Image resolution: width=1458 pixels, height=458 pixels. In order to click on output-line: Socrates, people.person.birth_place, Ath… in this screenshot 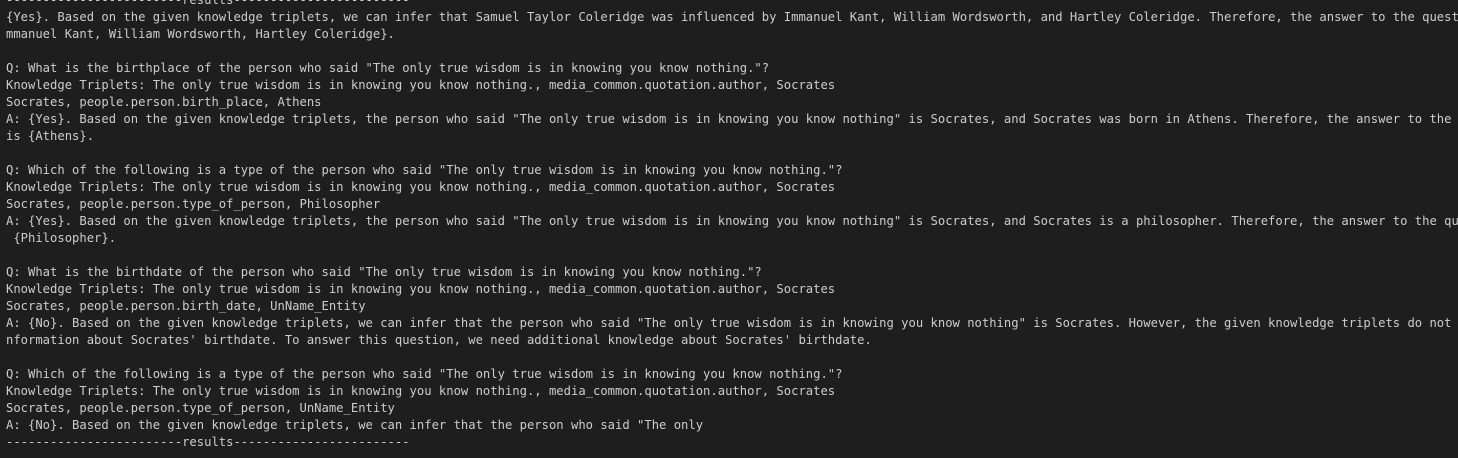, I will do `click(164, 102)`.